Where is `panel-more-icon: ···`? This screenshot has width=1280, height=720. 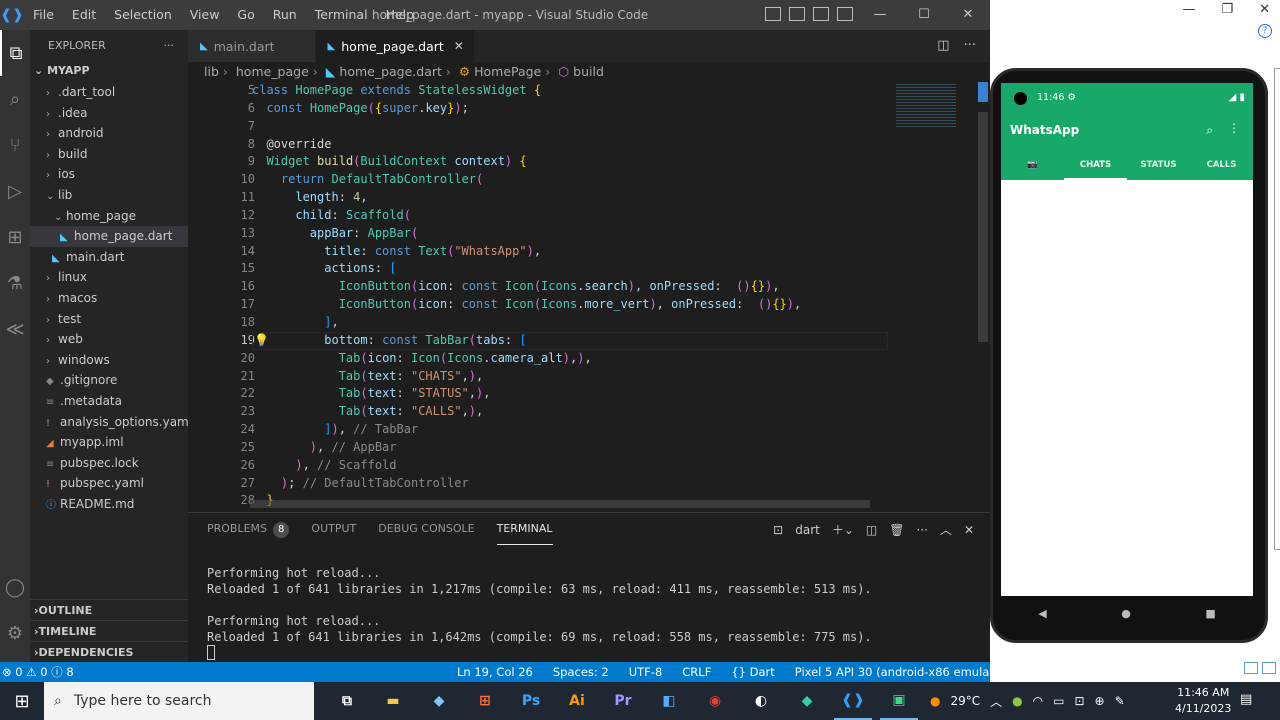 panel-more-icon: ··· is located at coordinates (921, 530).